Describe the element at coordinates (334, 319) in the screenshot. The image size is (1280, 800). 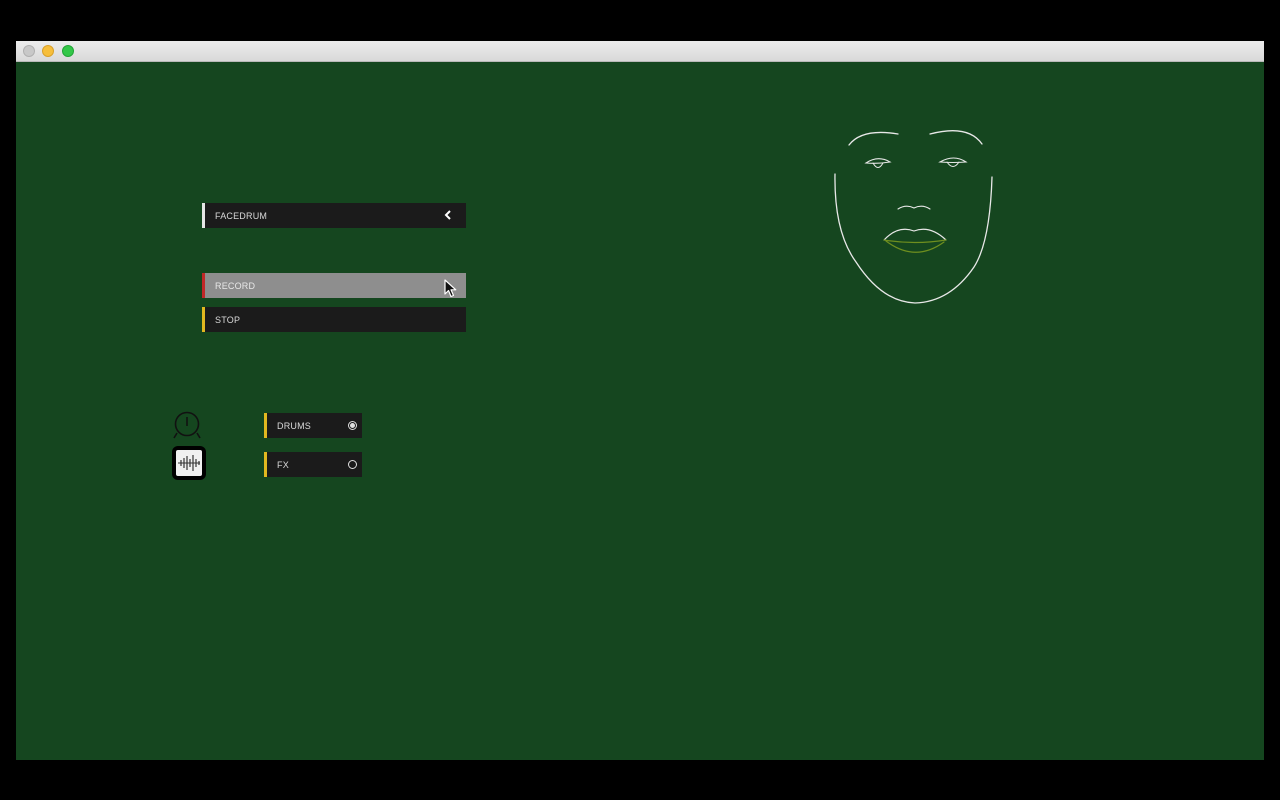
I see `stop-button: STOP` at that location.